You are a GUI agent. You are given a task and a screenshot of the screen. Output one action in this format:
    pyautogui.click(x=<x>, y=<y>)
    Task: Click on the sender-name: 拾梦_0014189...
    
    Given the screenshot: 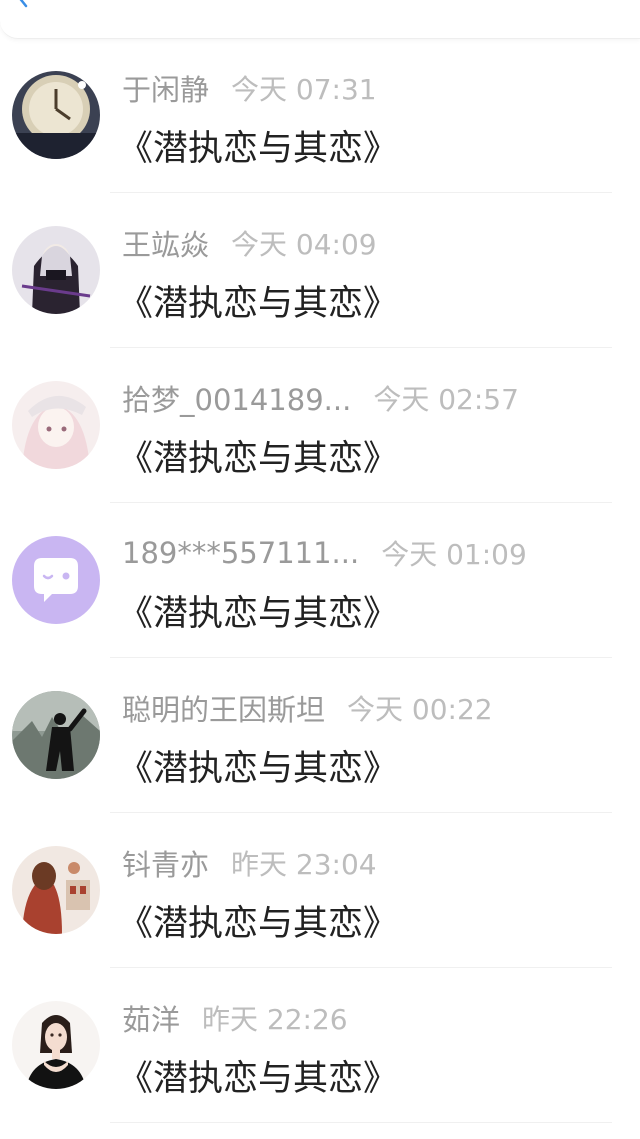 What is the action you would take?
    pyautogui.click(x=237, y=400)
    